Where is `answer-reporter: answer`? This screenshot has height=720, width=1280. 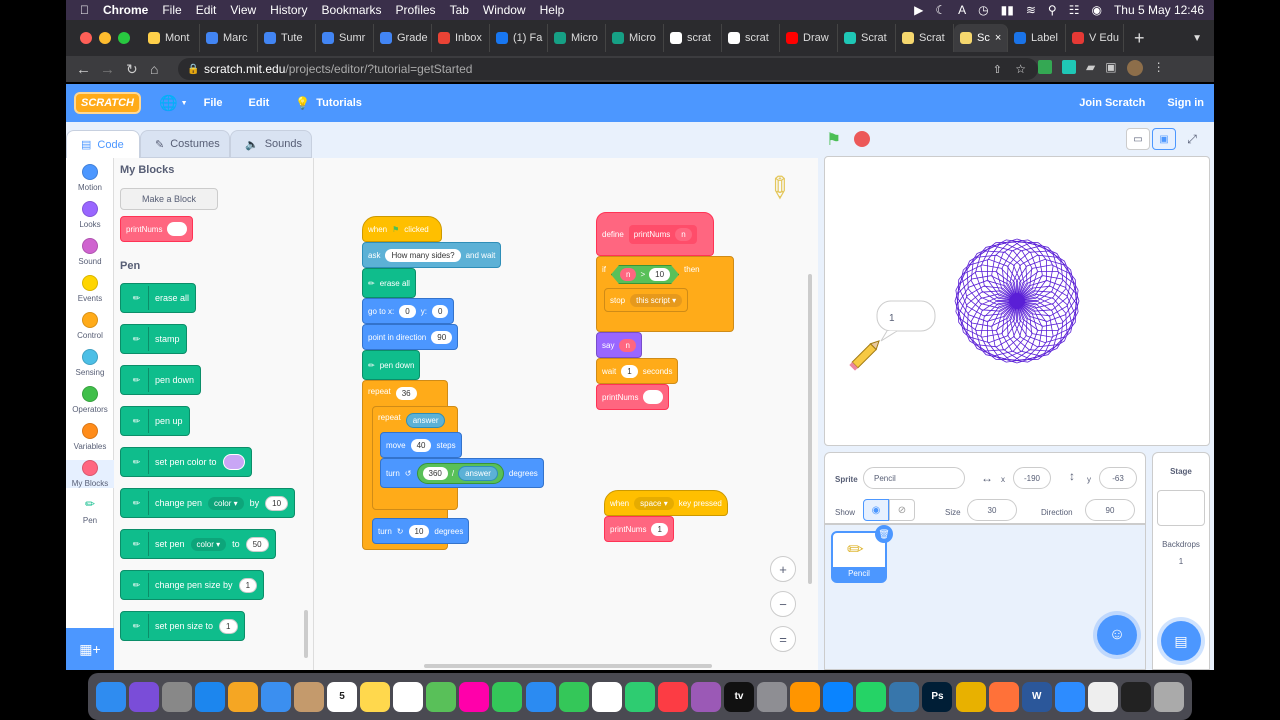
answer-reporter: answer is located at coordinates (425, 420).